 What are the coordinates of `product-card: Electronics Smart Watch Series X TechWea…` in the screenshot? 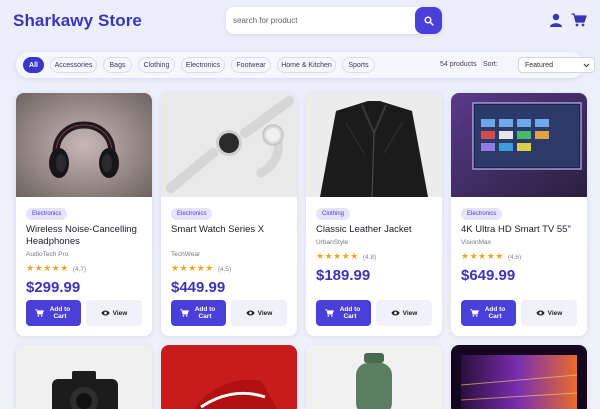 It's located at (229, 214).